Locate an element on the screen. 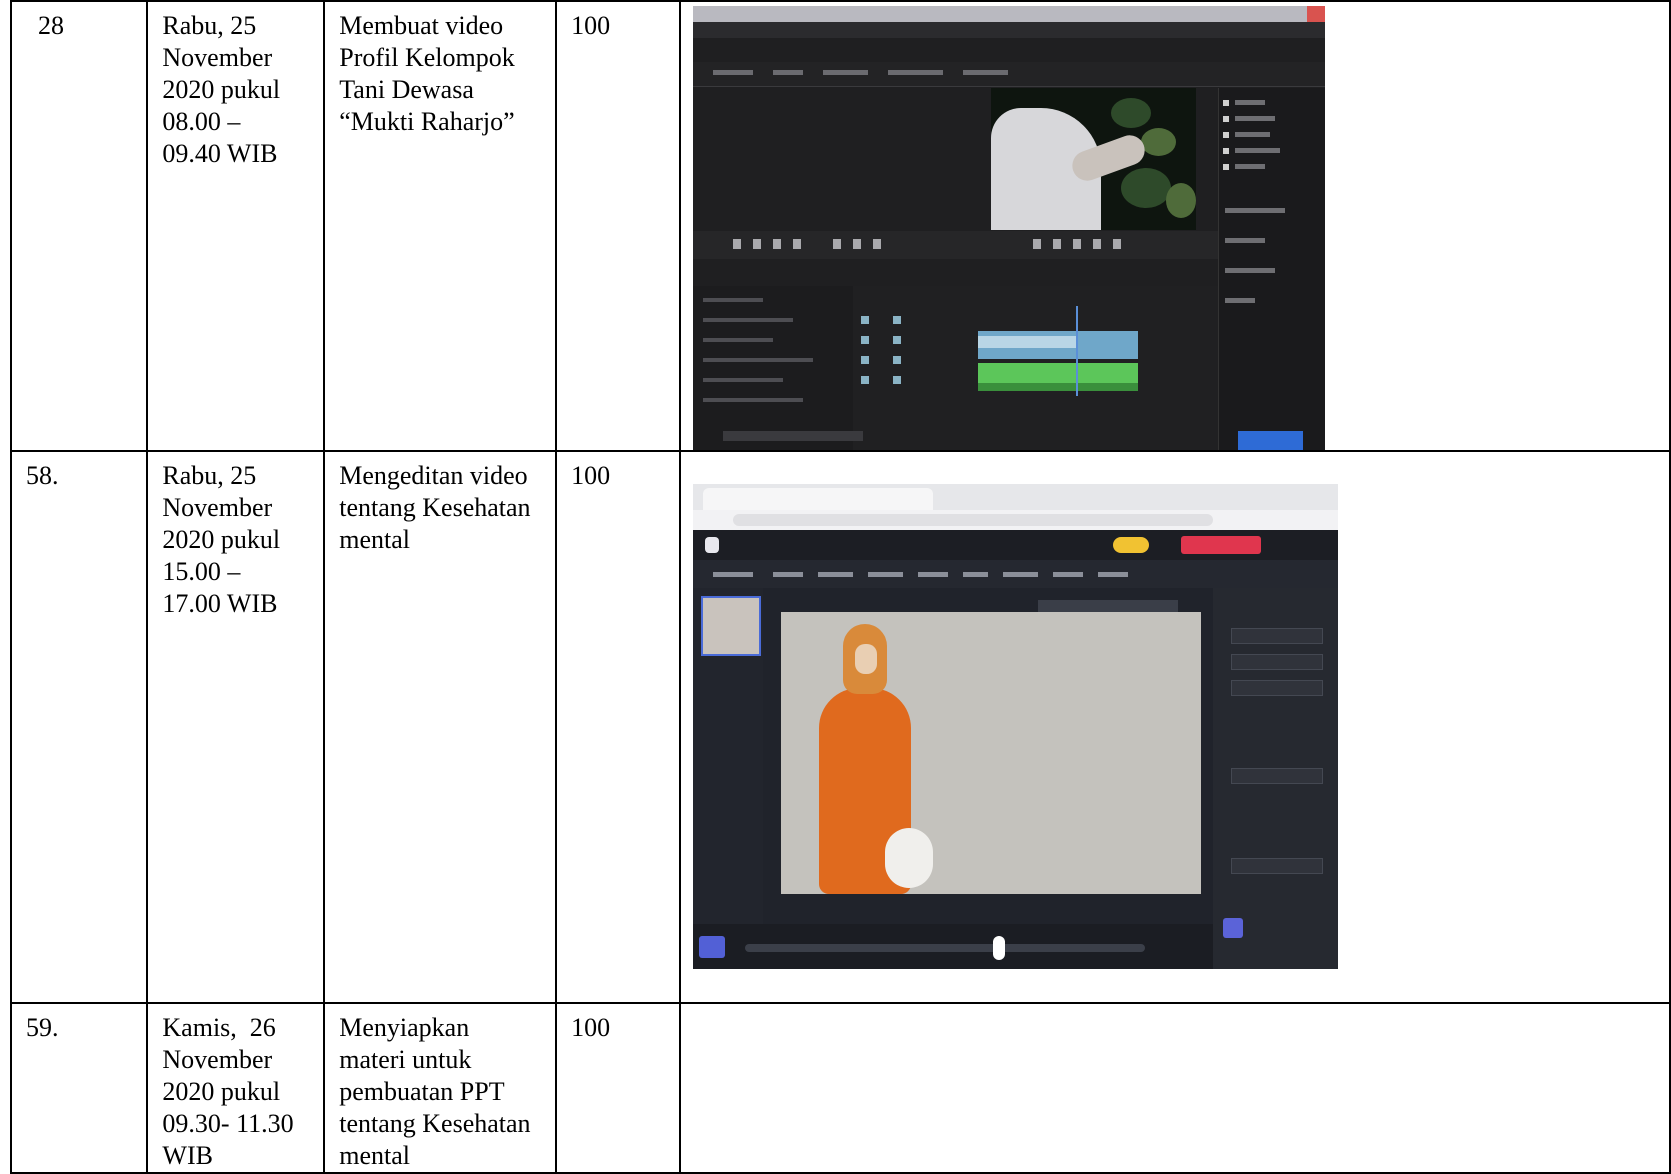 This screenshot has width=1671, height=1174. program-monitor-preview is located at coordinates (1093, 159).